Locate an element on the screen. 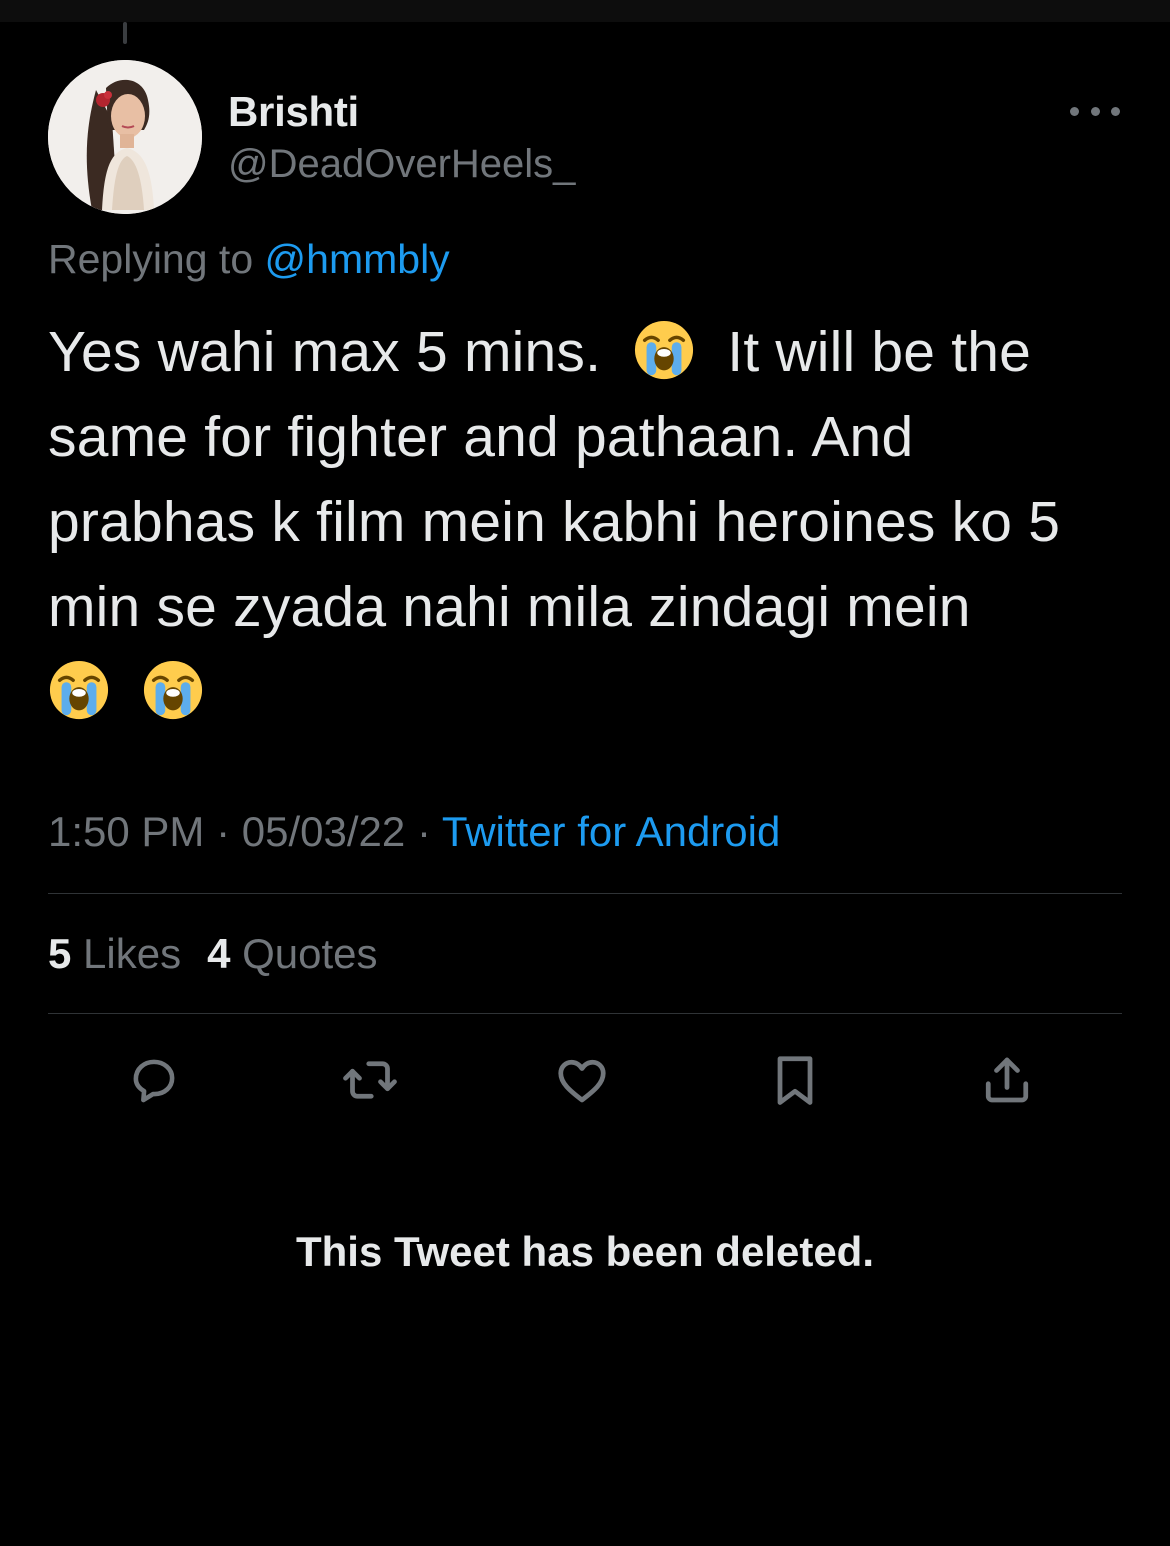  tweet-meta: 1:50 PM · 05/03/22 · Twitter for Android is located at coordinates (414, 832).